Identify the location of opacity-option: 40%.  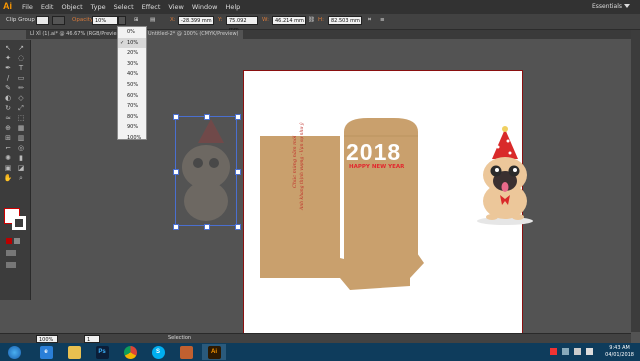
(132, 74).